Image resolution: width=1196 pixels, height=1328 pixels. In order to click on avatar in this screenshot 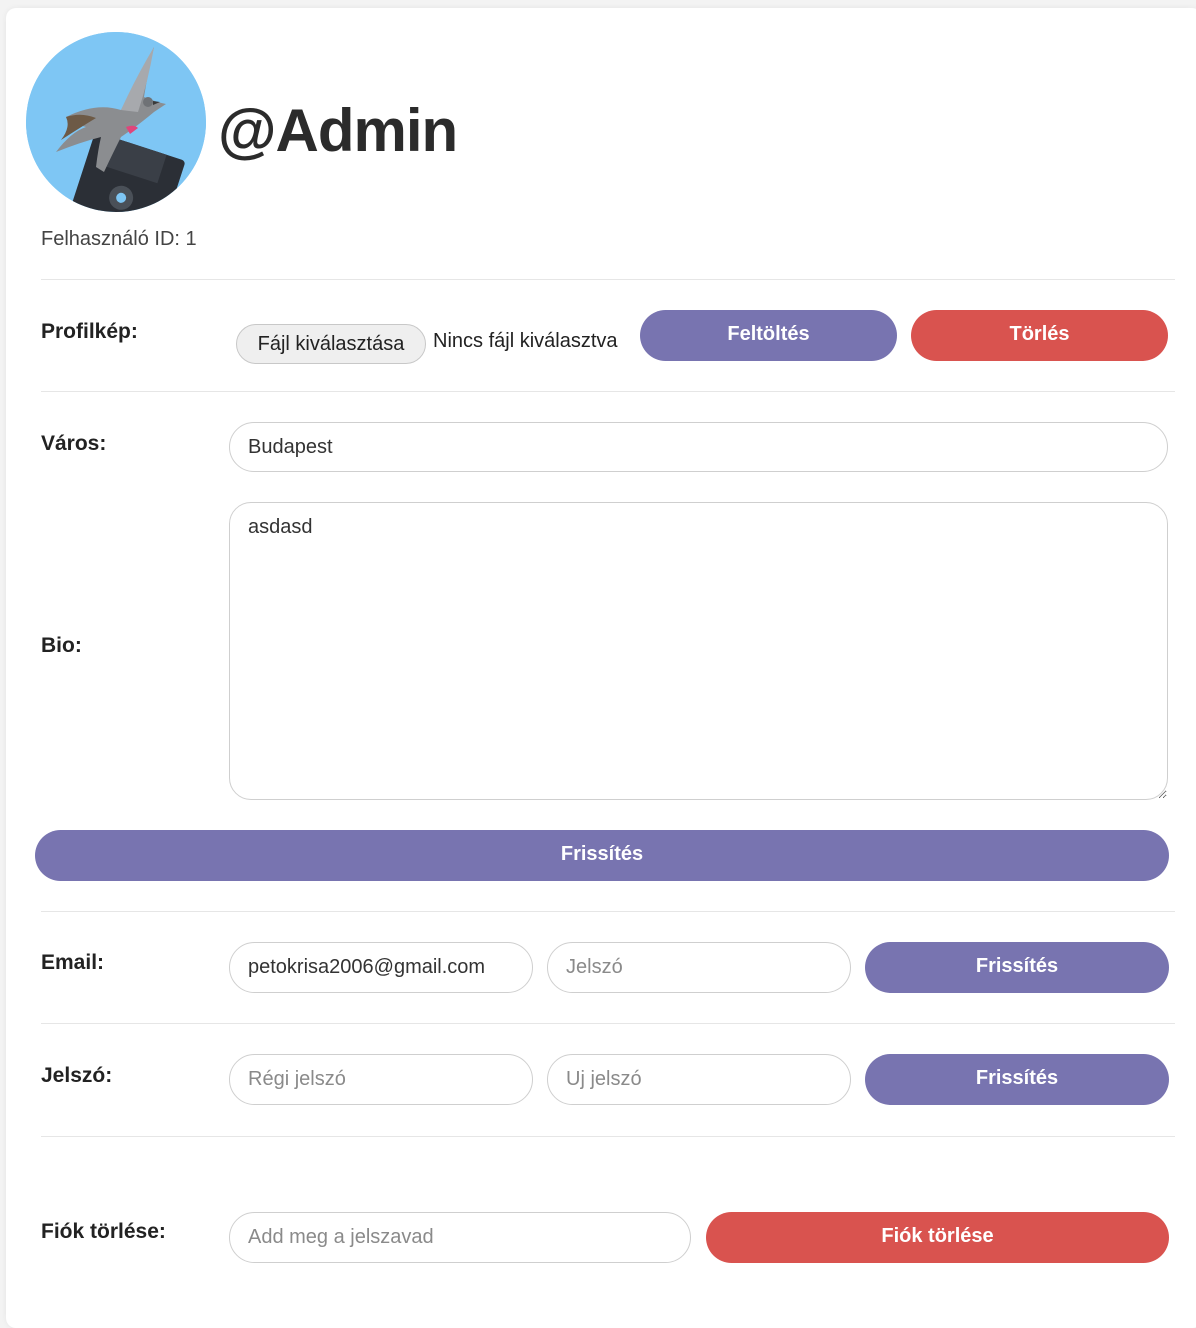, I will do `click(116, 122)`.